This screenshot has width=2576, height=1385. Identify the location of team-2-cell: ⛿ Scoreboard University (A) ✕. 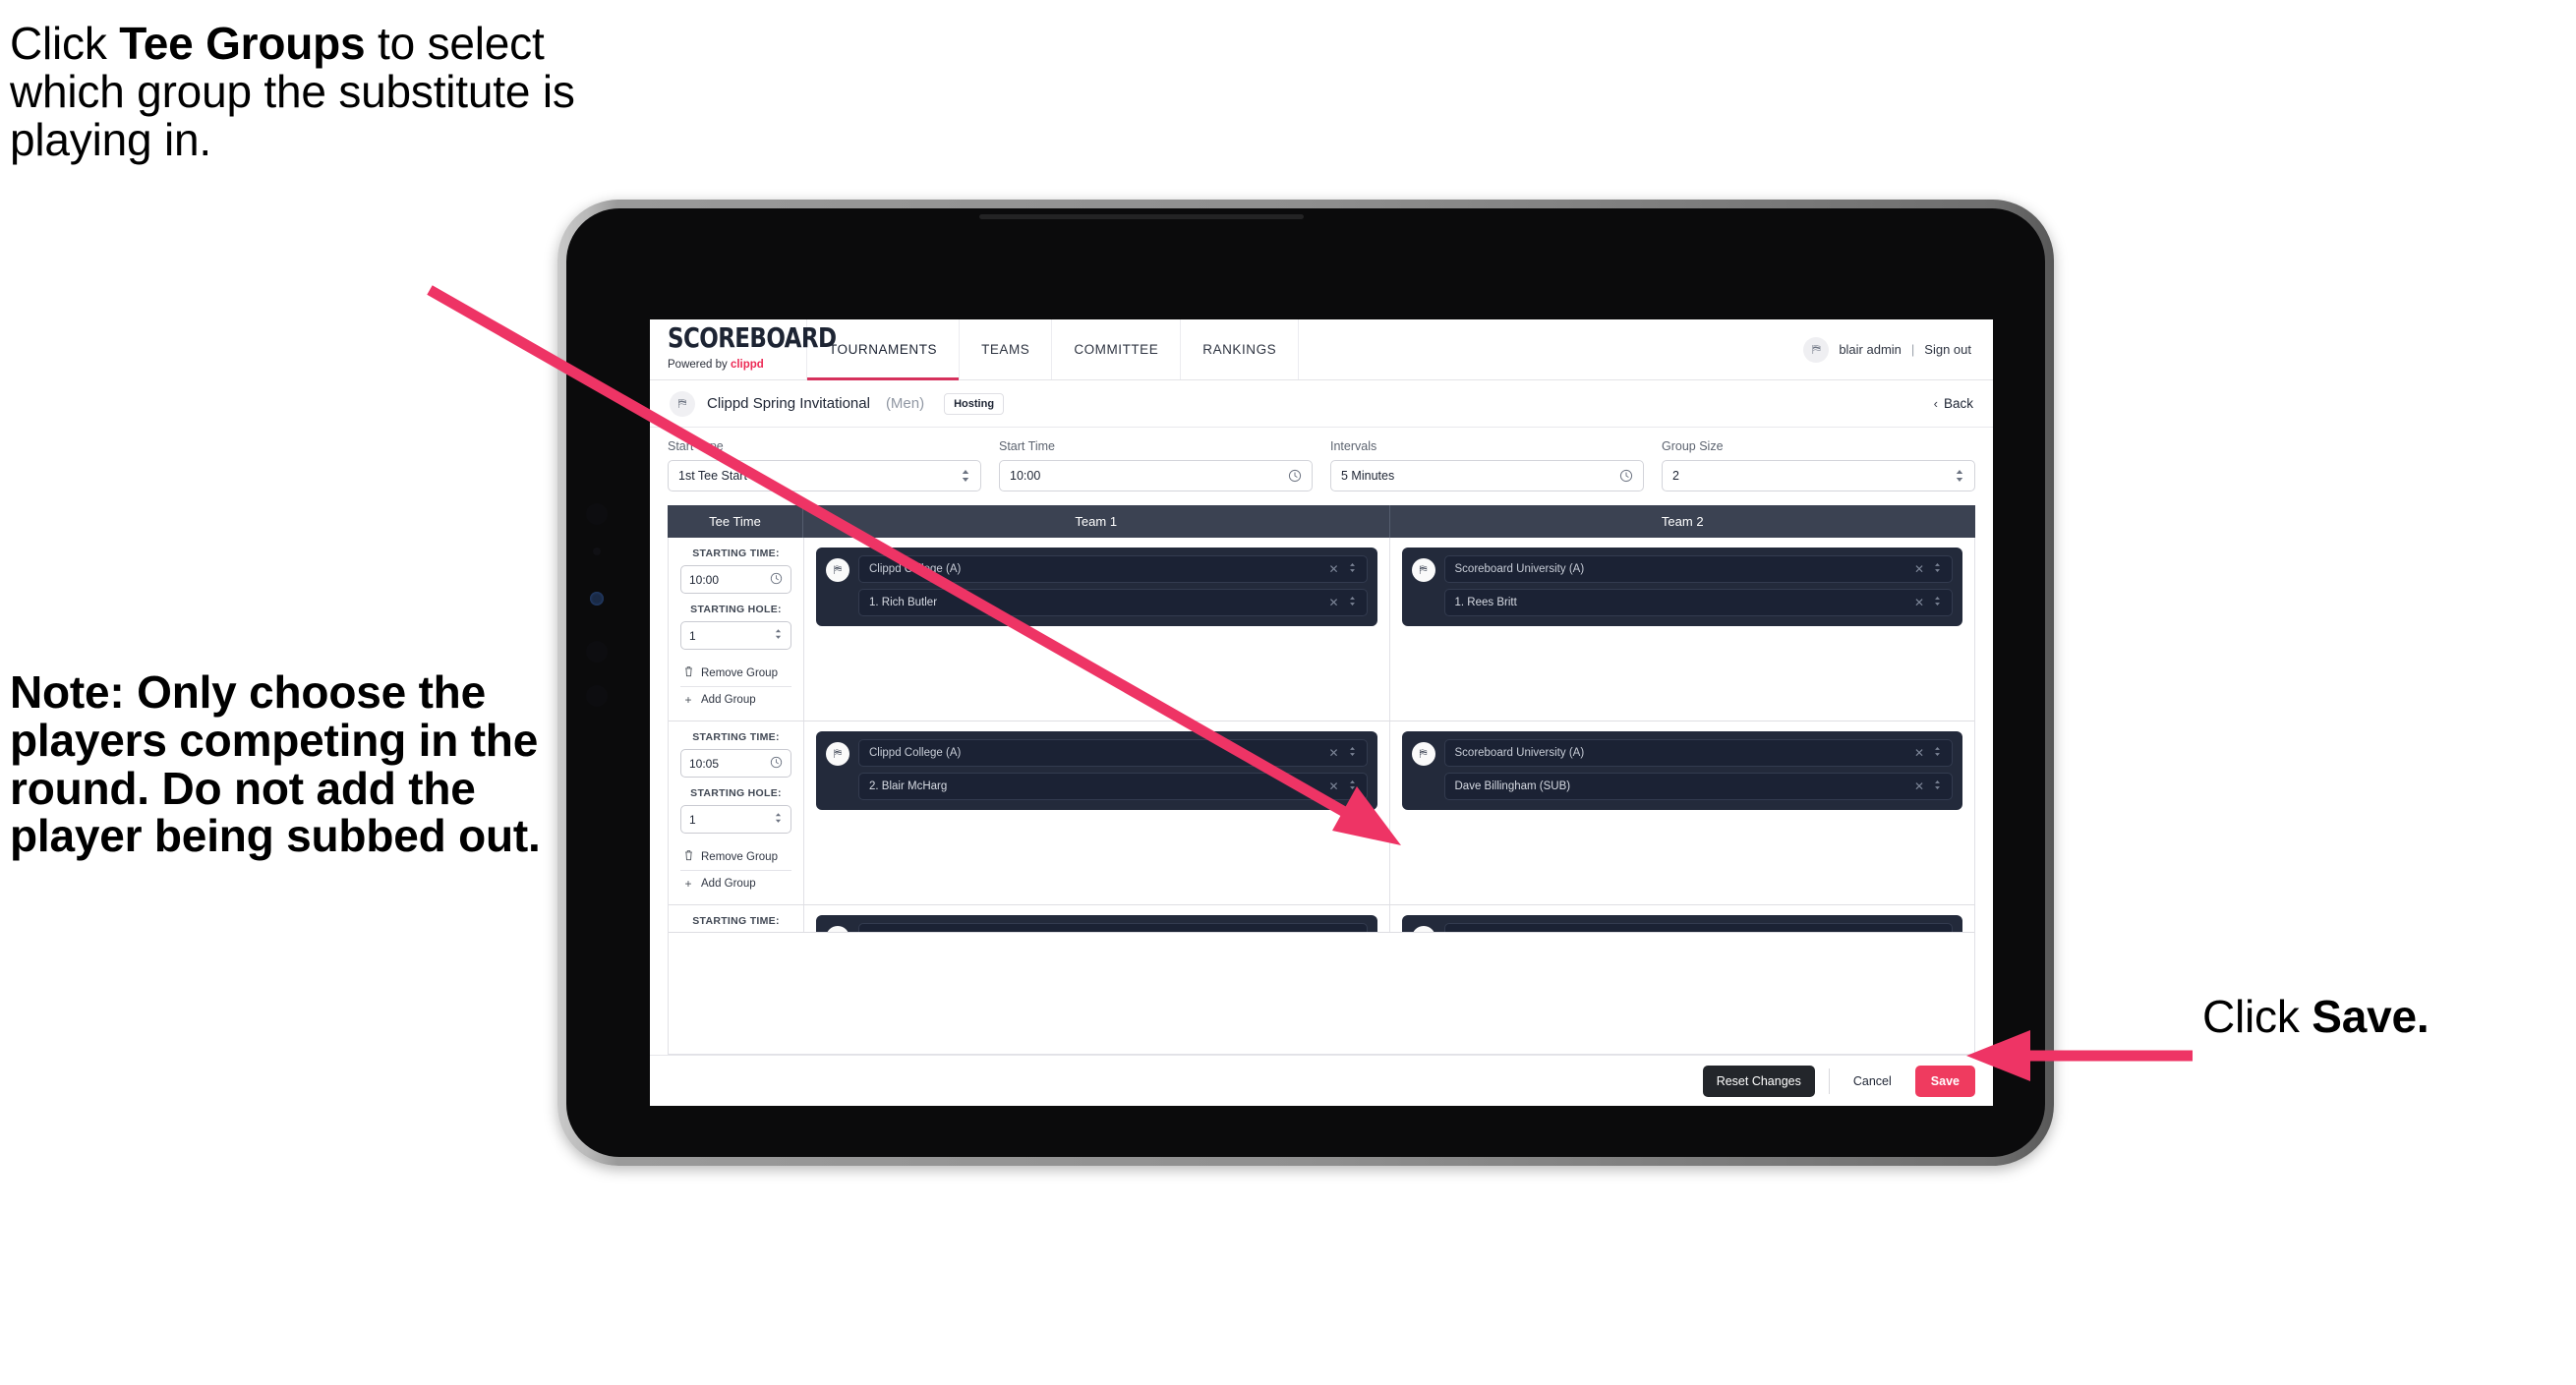
(1681, 812).